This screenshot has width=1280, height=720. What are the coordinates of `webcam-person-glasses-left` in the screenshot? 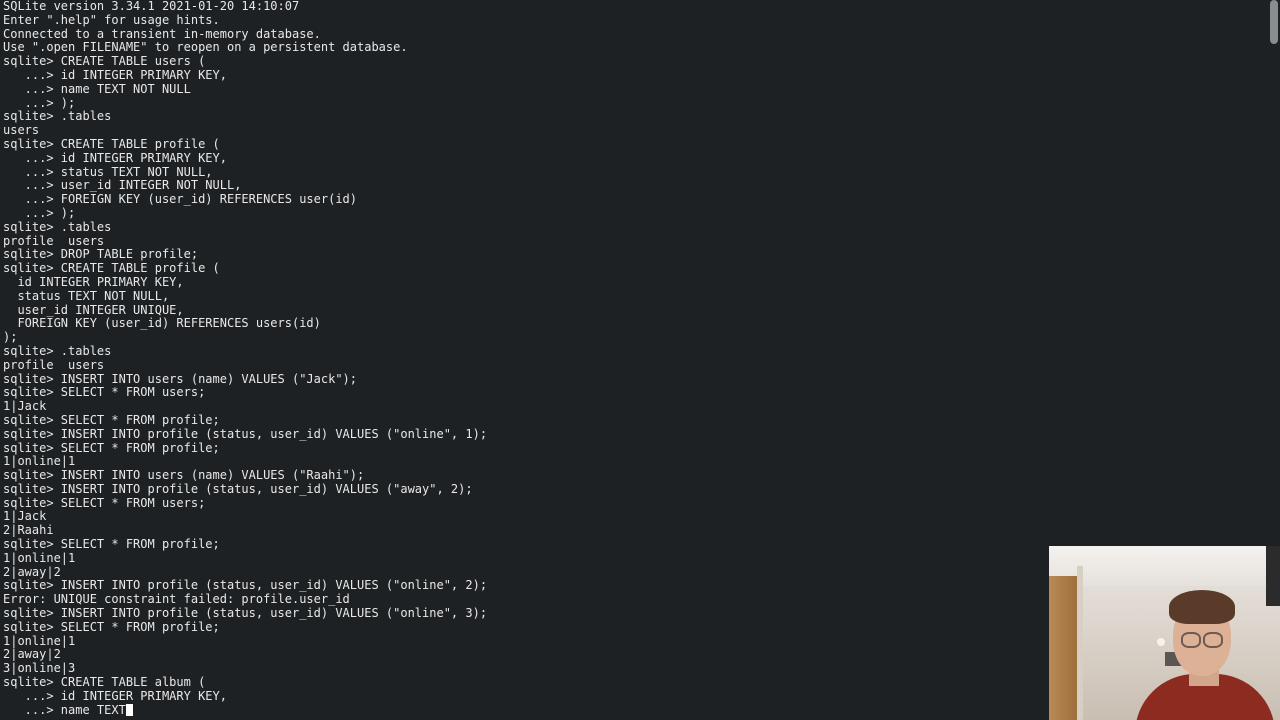 It's located at (1191, 640).